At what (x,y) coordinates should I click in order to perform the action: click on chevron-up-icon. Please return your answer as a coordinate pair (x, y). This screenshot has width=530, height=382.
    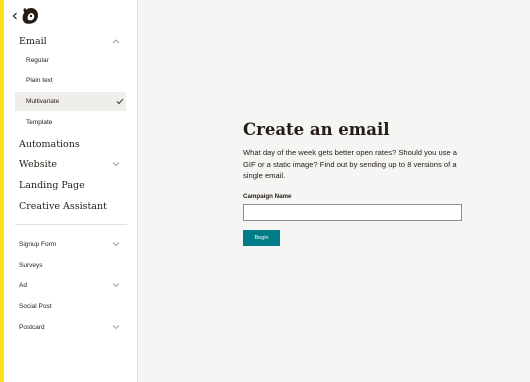
    Looking at the image, I should click on (116, 41).